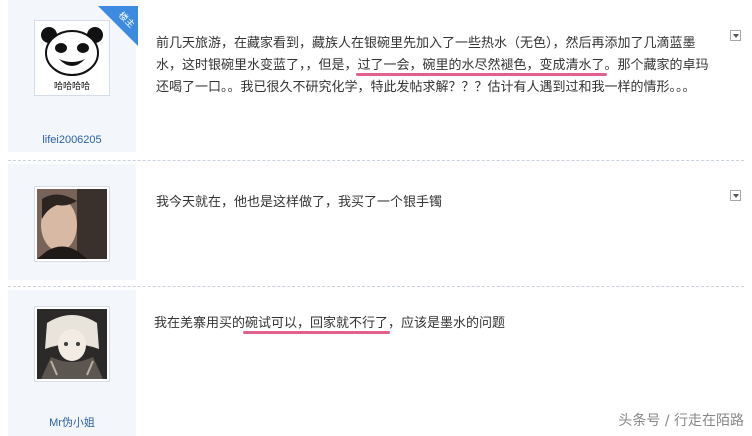 This screenshot has width=752, height=436. Describe the element at coordinates (72, 422) in the screenshot. I see `username: Mr伪小姐` at that location.